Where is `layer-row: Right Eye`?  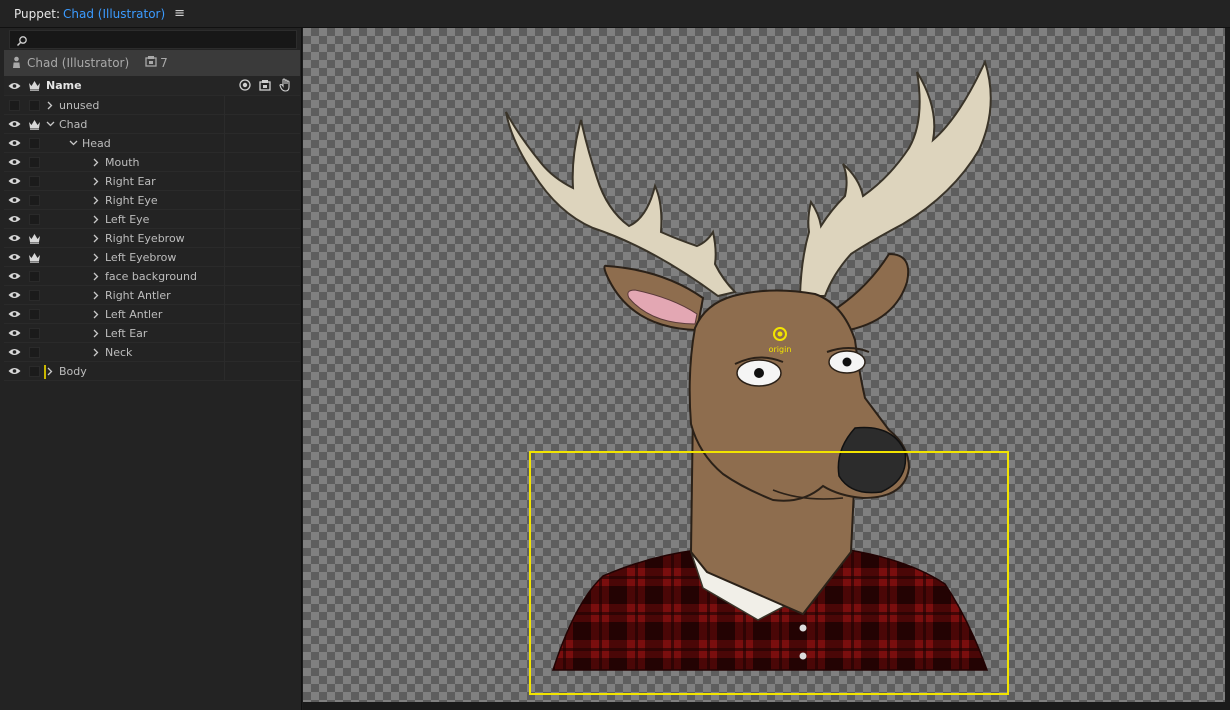
layer-row: Right Eye is located at coordinates (152, 200).